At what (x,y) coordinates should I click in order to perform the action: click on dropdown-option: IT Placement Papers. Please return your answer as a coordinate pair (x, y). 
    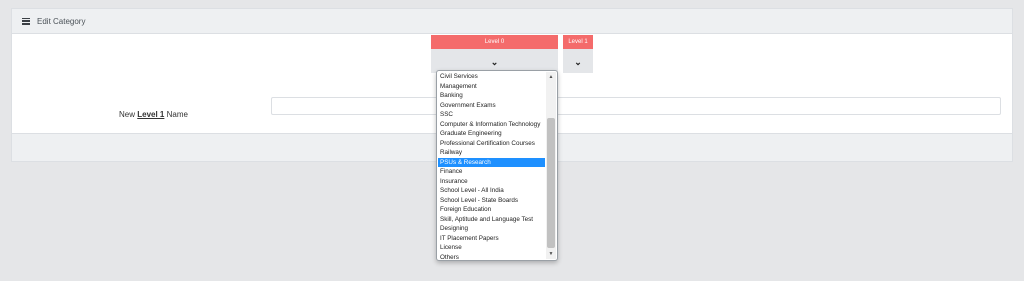
    Looking at the image, I should click on (491, 239).